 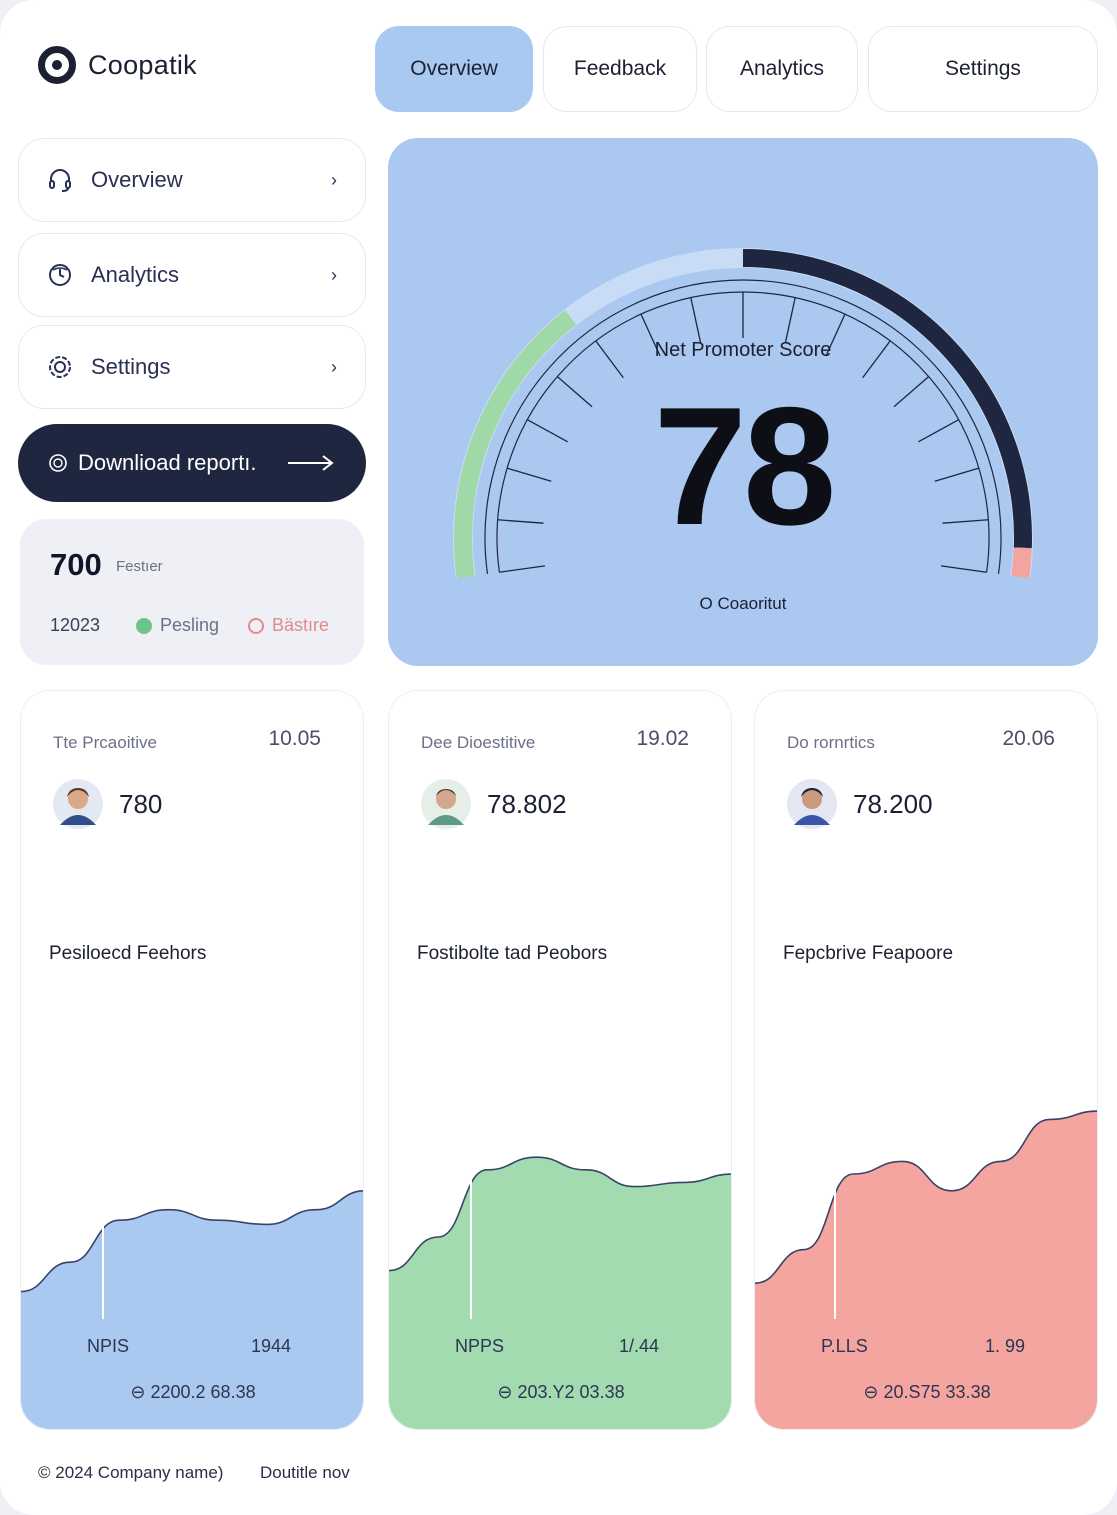 What do you see at coordinates (128, 953) in the screenshot?
I see `metric-subtitle: Pesiloecd Feehors` at bounding box center [128, 953].